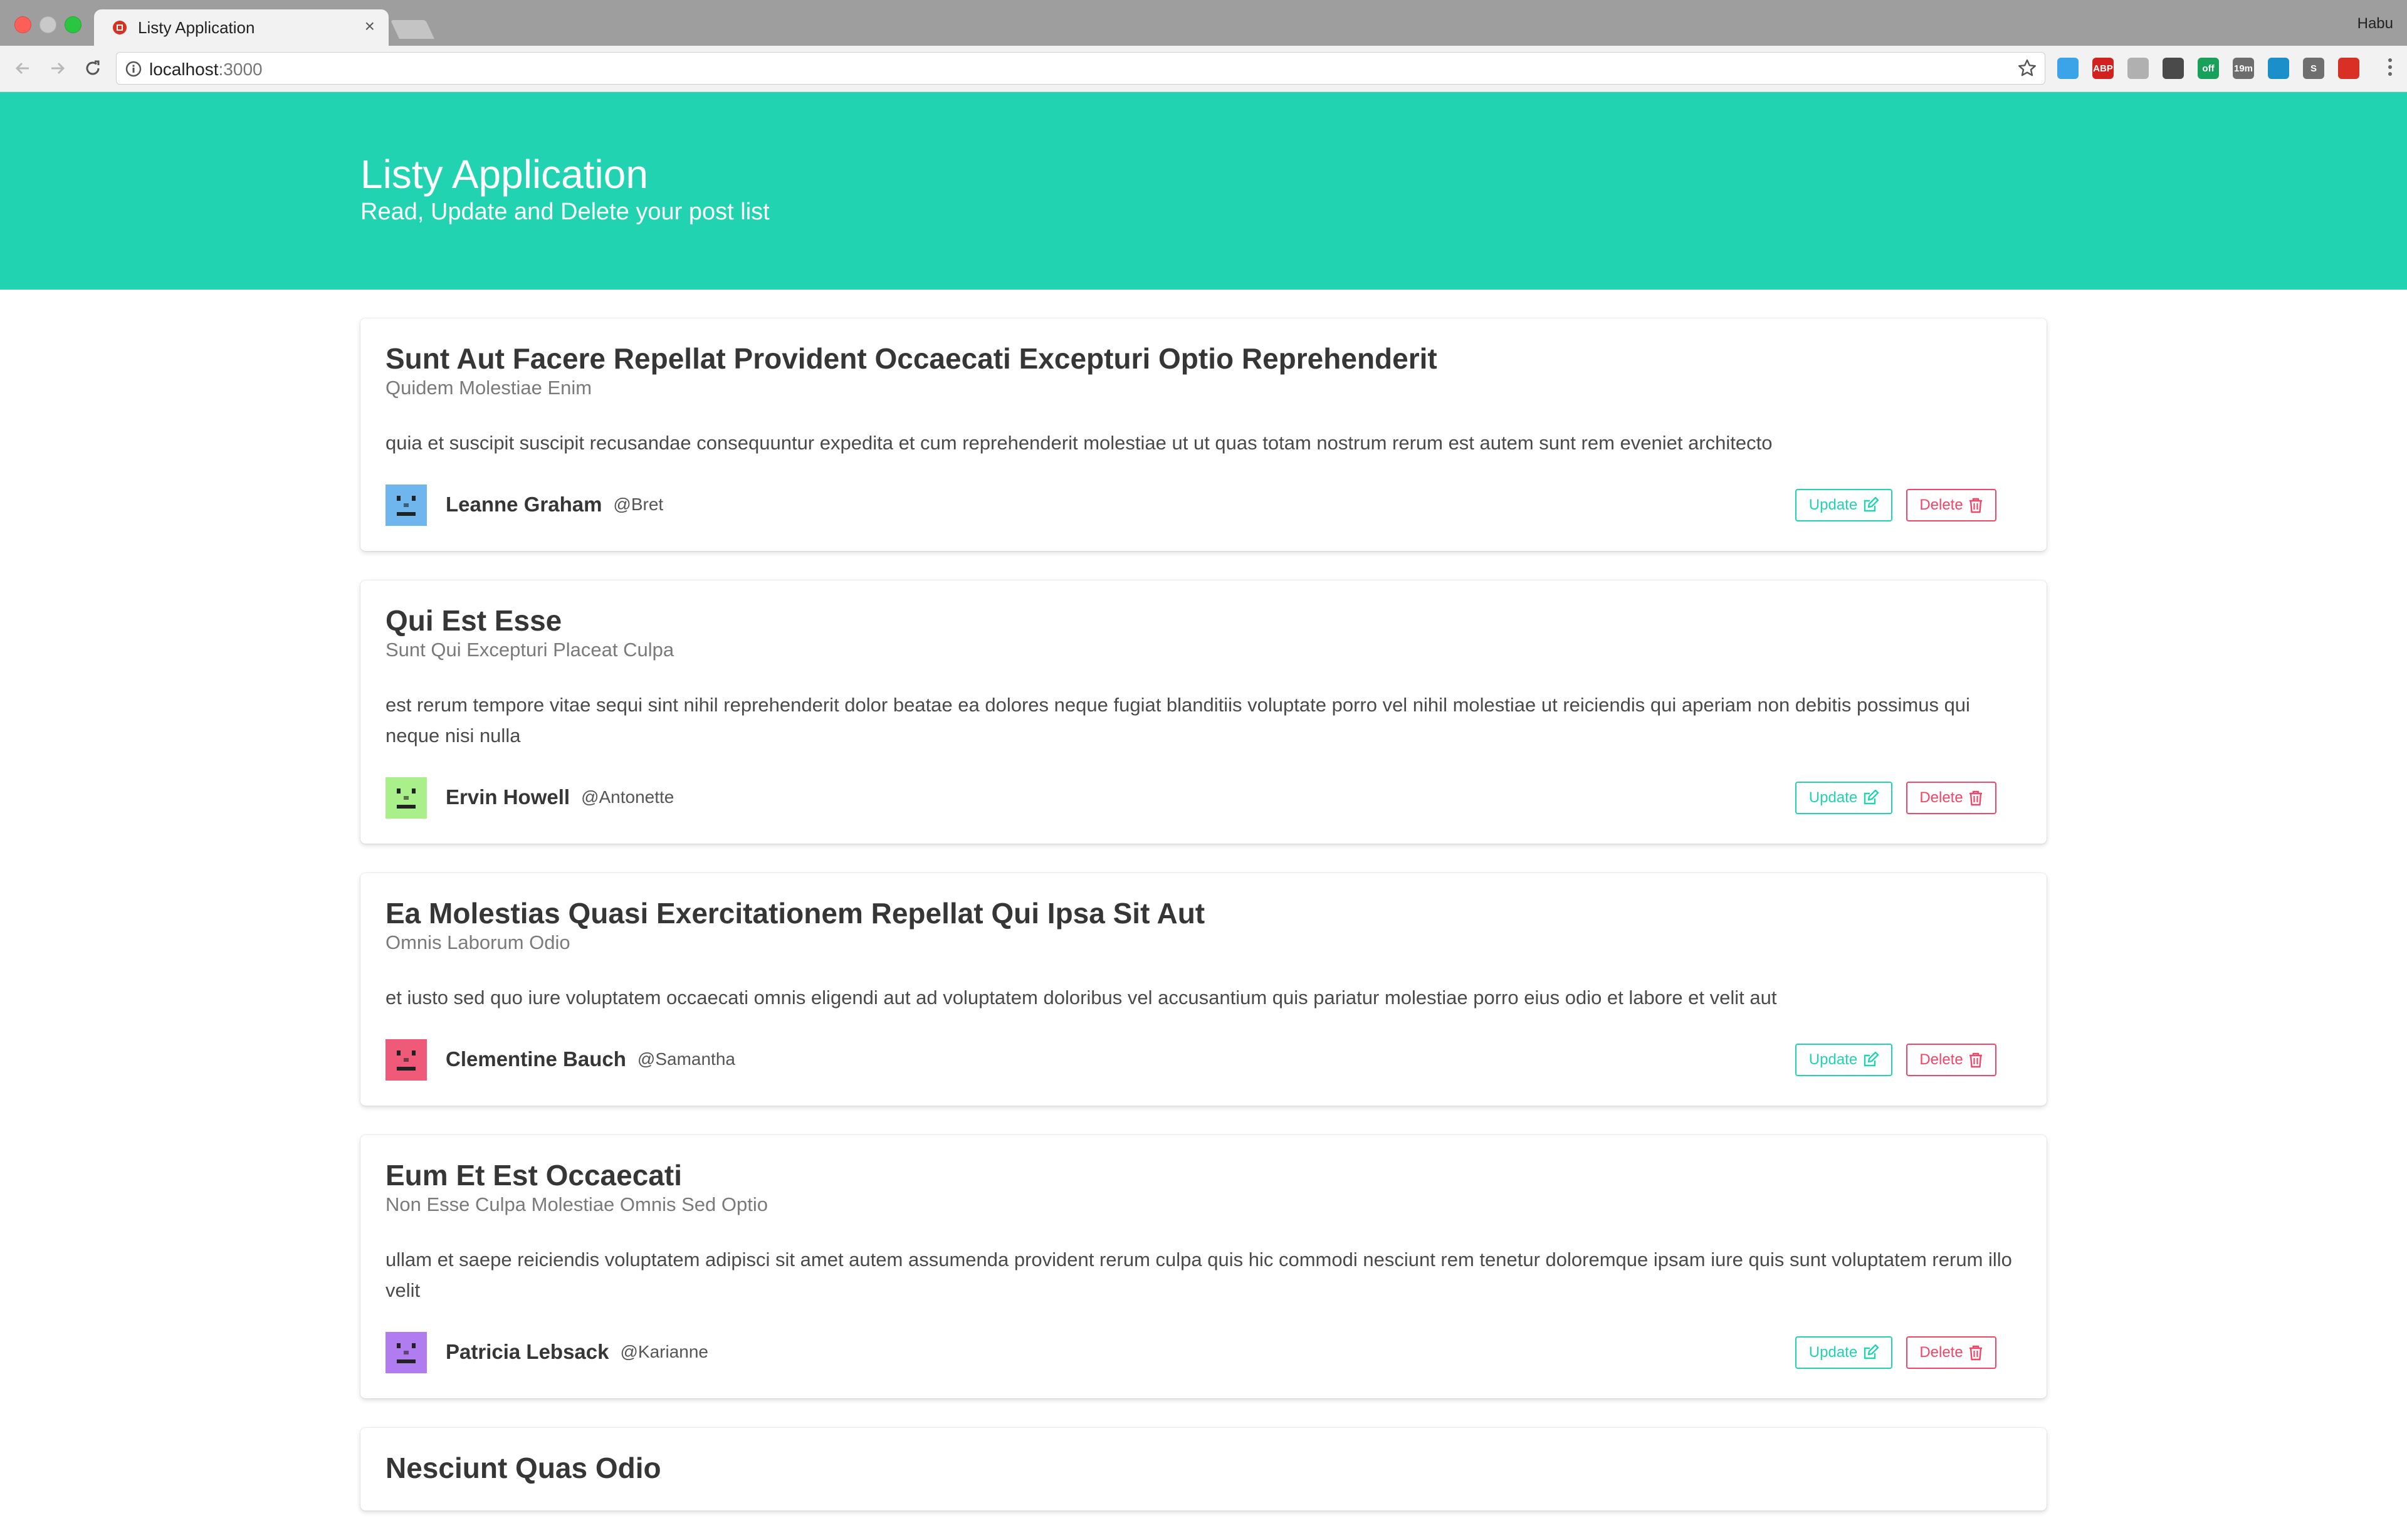 The height and width of the screenshot is (1540, 2407). What do you see at coordinates (529, 650) in the screenshot?
I see `post-subtitle: Sunt Qui Excepturi Placeat Culpa` at bounding box center [529, 650].